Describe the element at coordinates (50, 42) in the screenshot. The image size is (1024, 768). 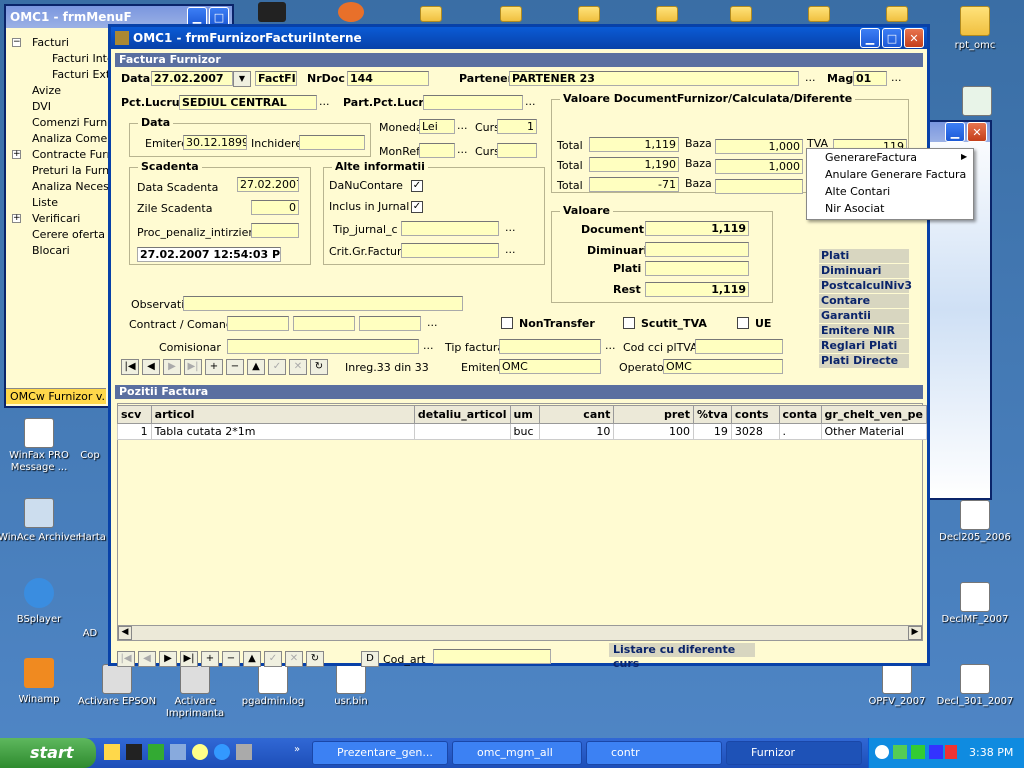
I see `tree-item: Facturi` at that location.